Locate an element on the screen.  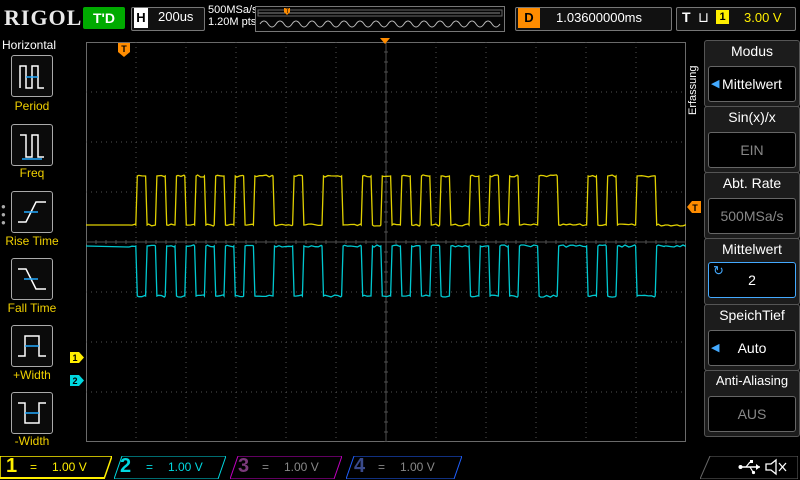
sample-rate-value: 500MSa/s is located at coordinates (752, 216).